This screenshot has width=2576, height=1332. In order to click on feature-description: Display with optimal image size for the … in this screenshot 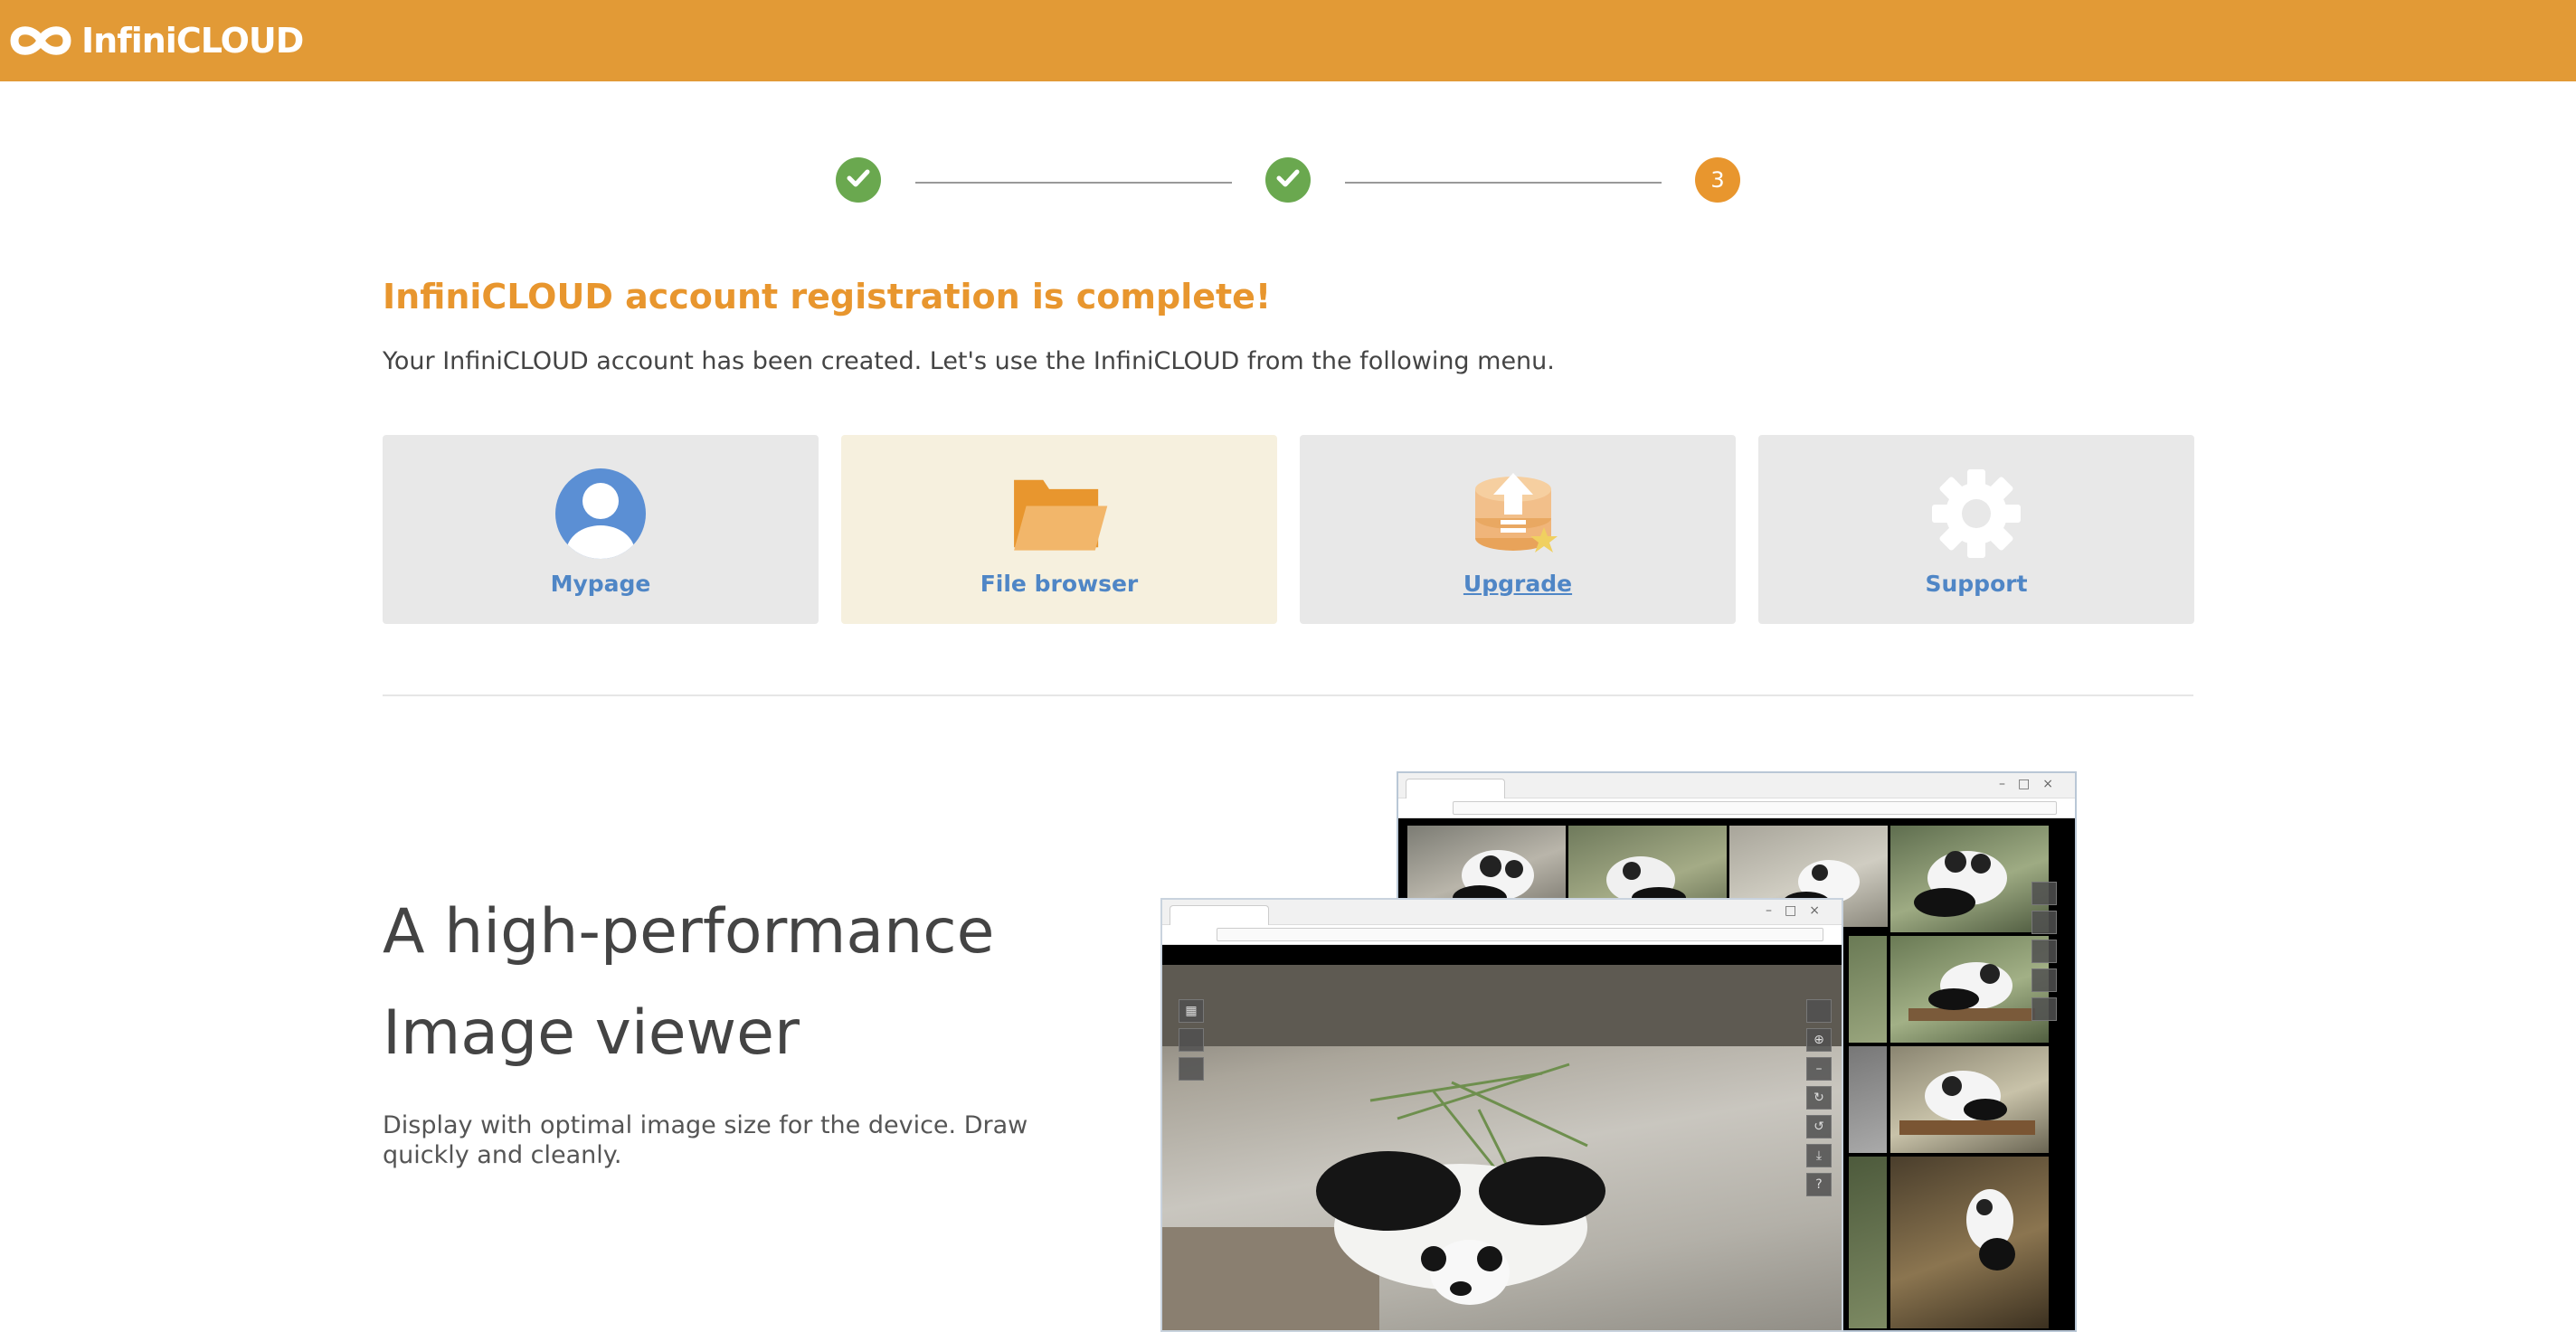, I will do `click(705, 1140)`.